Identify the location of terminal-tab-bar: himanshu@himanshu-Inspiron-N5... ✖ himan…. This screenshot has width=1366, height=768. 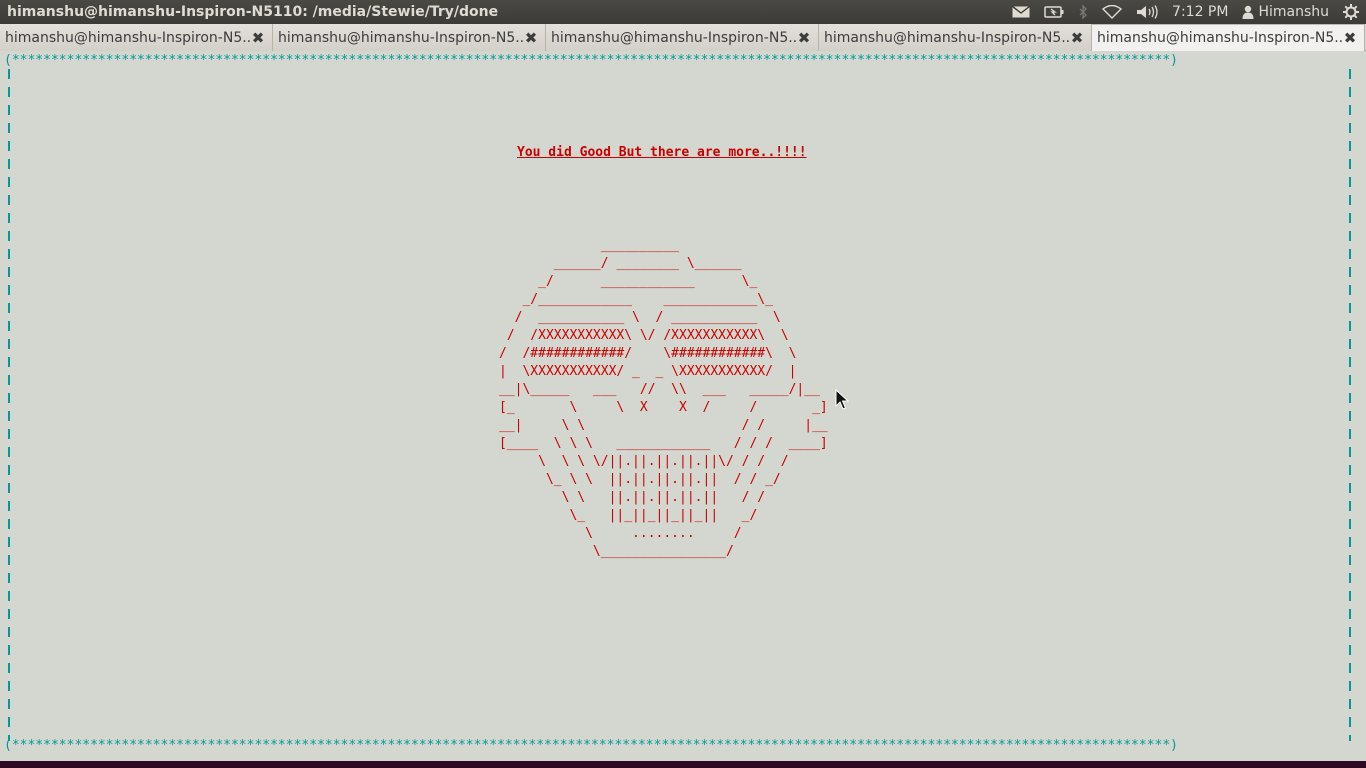
(683, 37).